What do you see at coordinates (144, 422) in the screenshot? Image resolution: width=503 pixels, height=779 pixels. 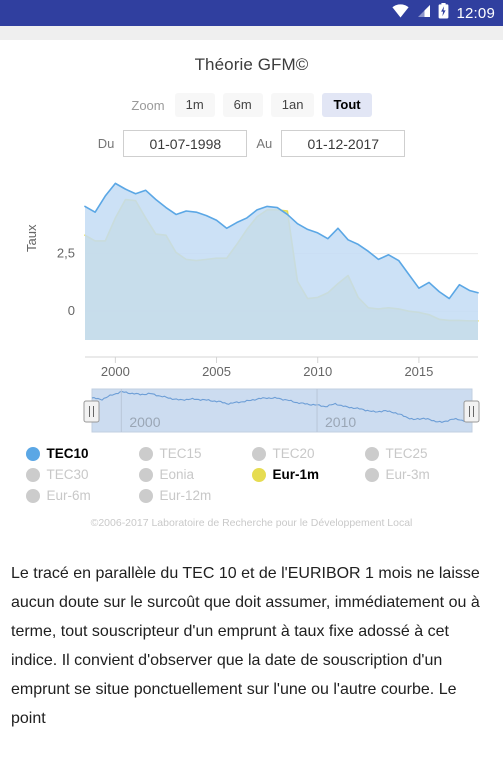 I see `navigator-tick-label: 2000` at bounding box center [144, 422].